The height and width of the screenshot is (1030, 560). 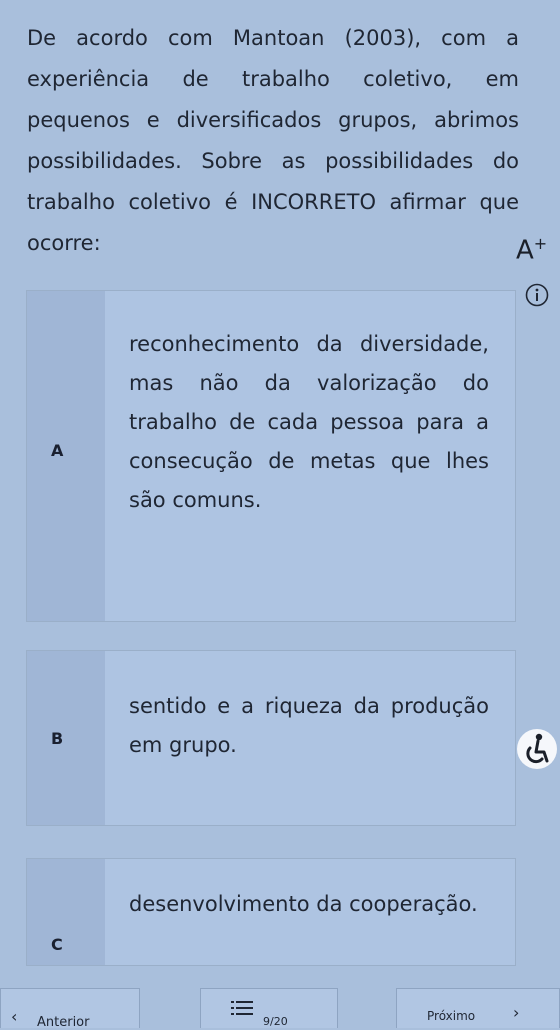 I want to click on chevron-right-icon: ›, so click(x=516, y=1012).